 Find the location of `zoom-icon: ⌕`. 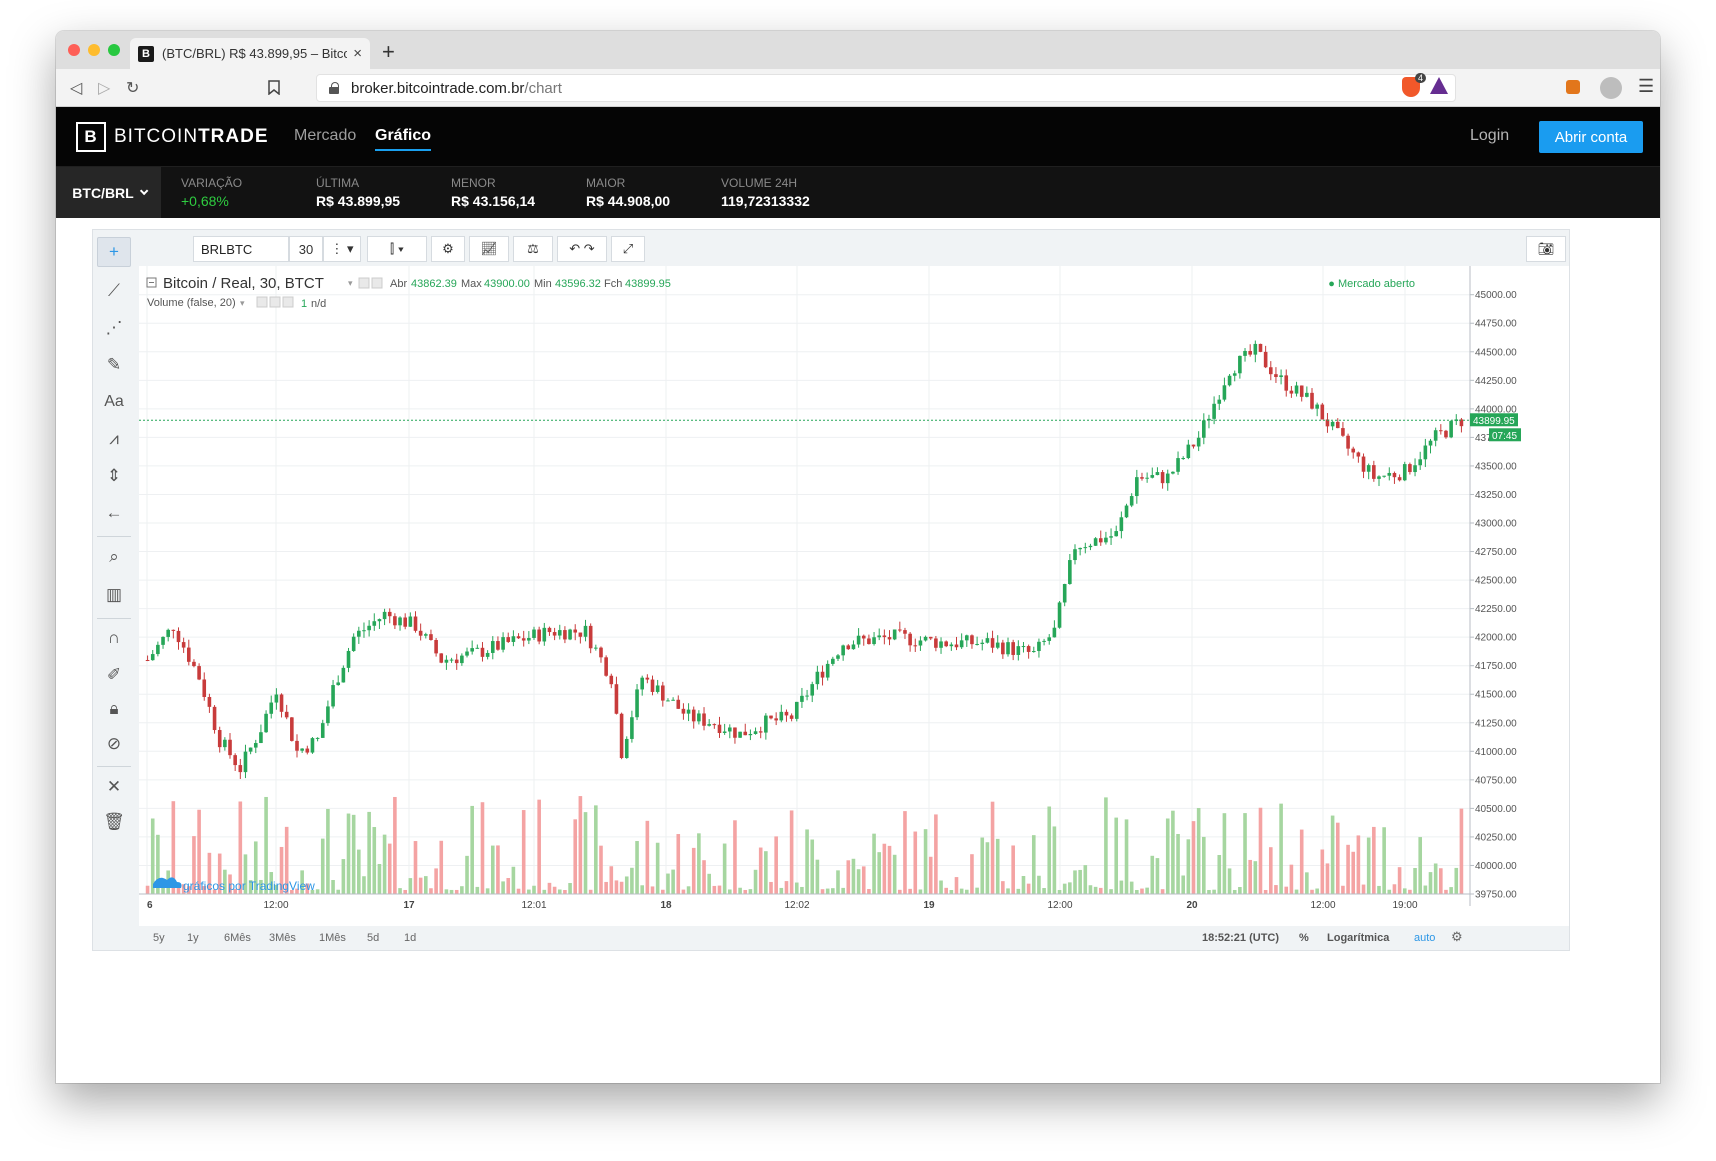

zoom-icon: ⌕ is located at coordinates (114, 557).